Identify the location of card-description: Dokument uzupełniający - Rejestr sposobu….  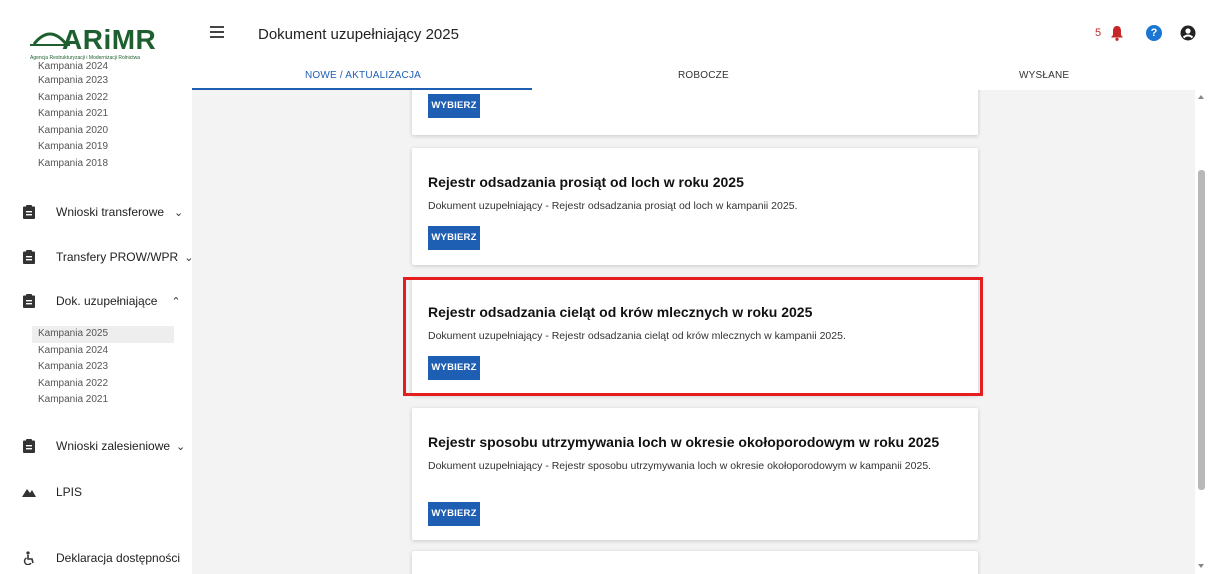
(680, 466).